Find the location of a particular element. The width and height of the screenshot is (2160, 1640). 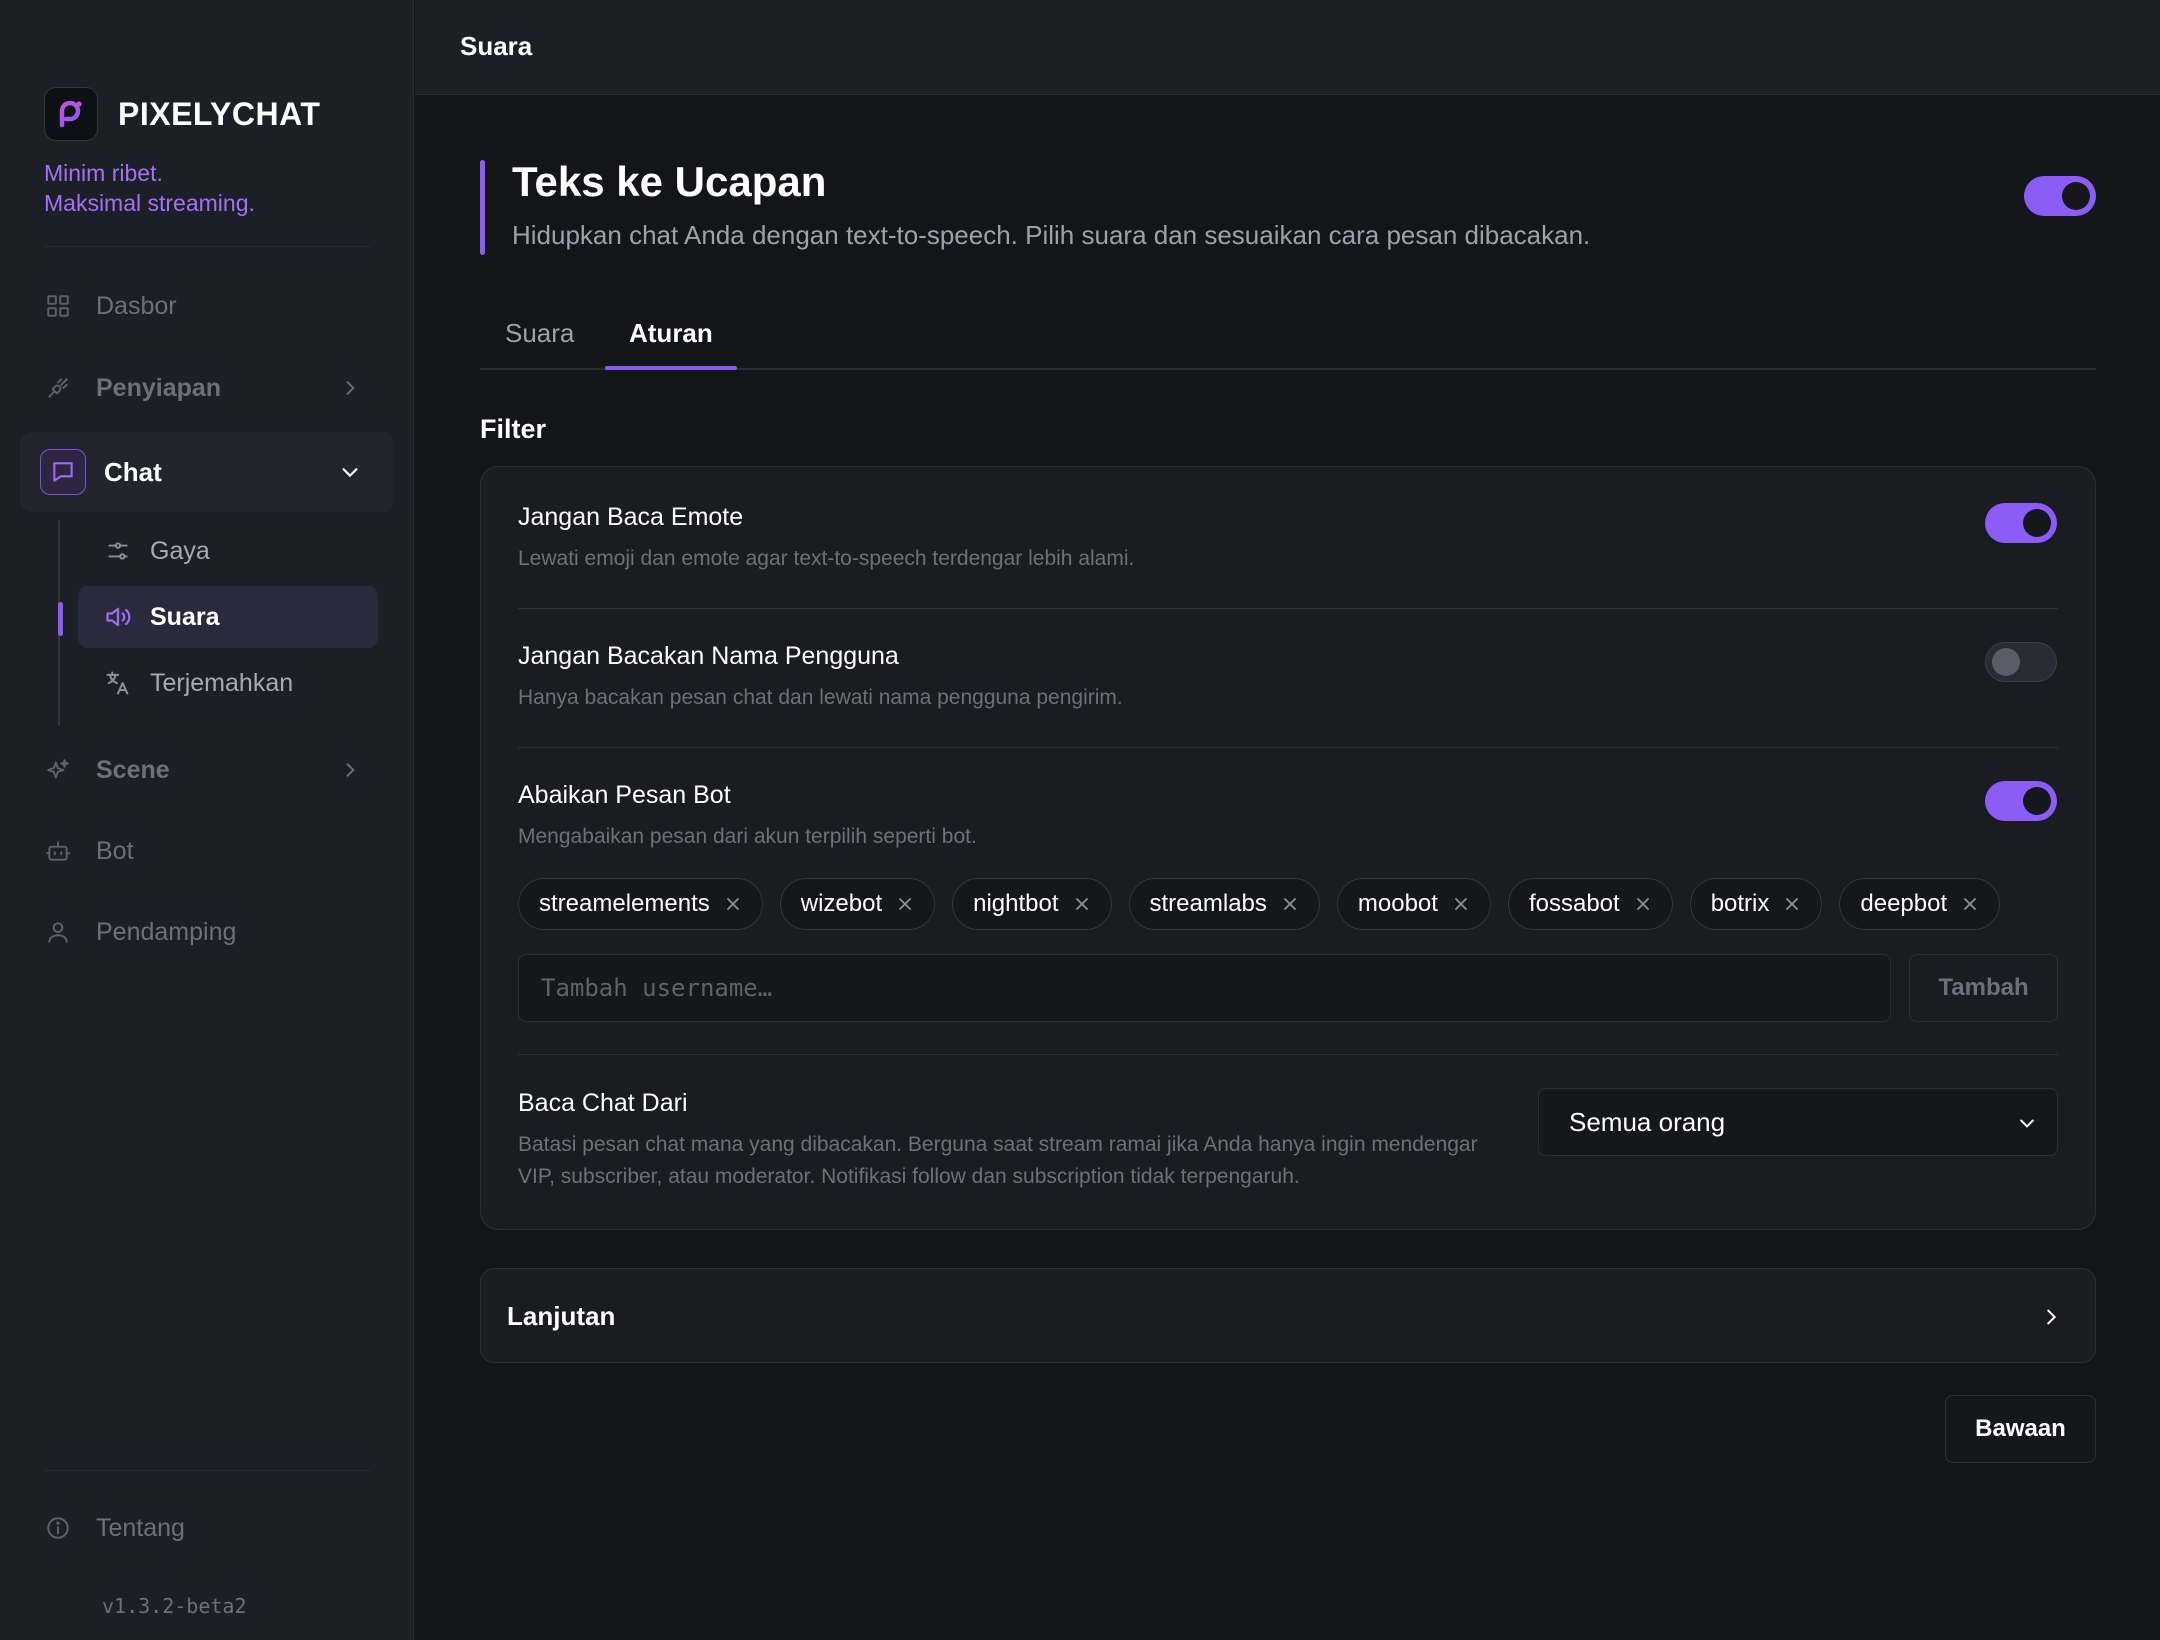

sidebar-subitem-suara: Suara is located at coordinates (228, 617).